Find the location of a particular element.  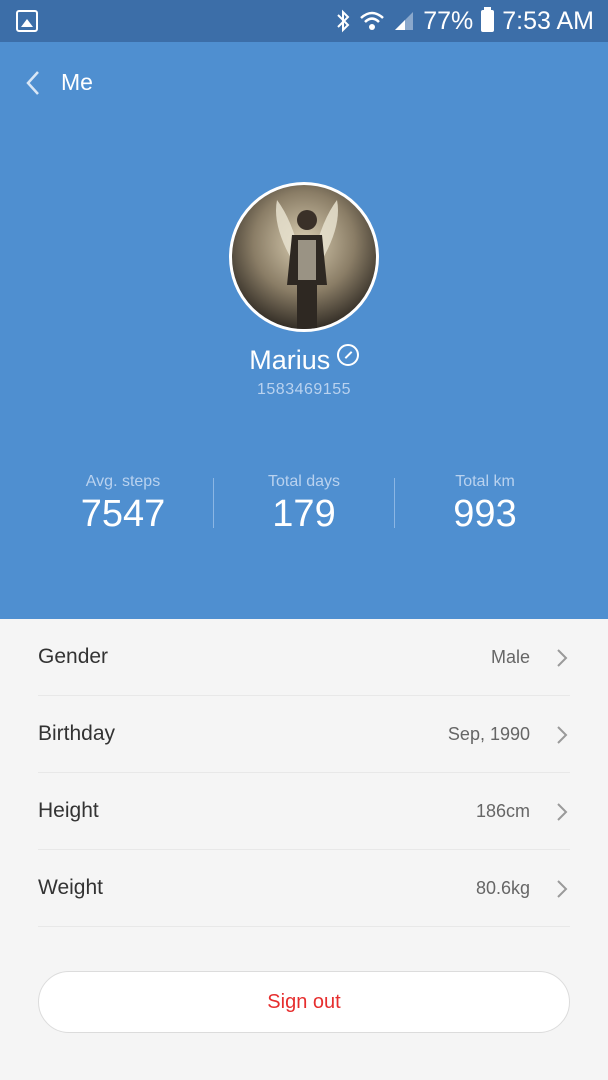

stat-label: Avg. steps is located at coordinates (123, 481).